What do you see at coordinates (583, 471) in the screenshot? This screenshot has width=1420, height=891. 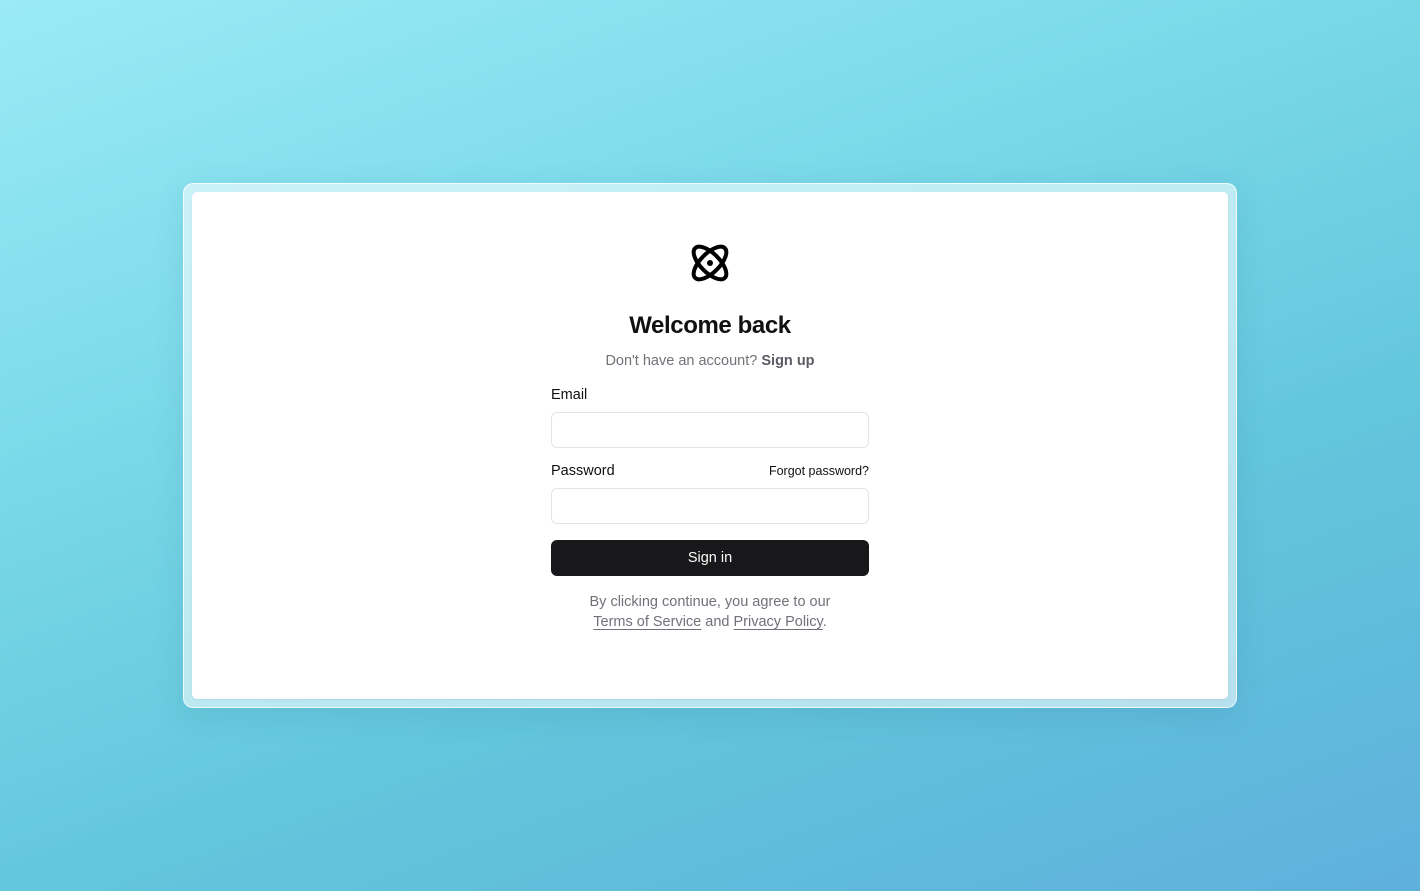 I see `password-label: Password` at bounding box center [583, 471].